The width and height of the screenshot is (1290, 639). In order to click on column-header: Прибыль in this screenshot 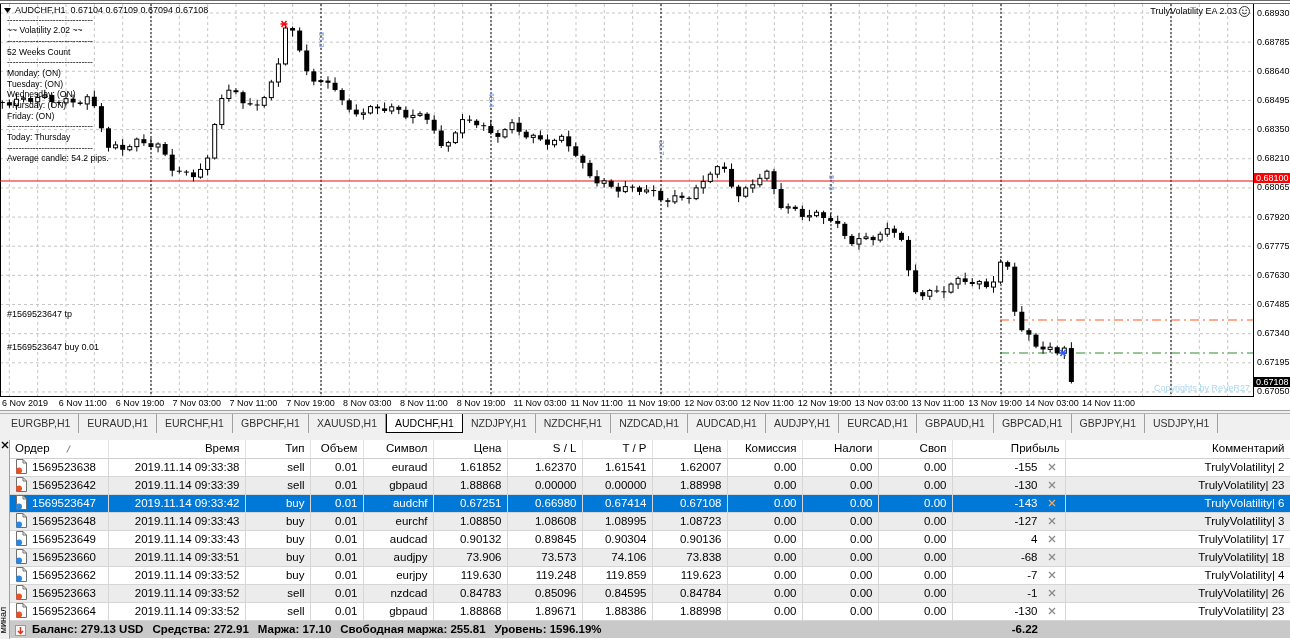, I will do `click(1008, 449)`.